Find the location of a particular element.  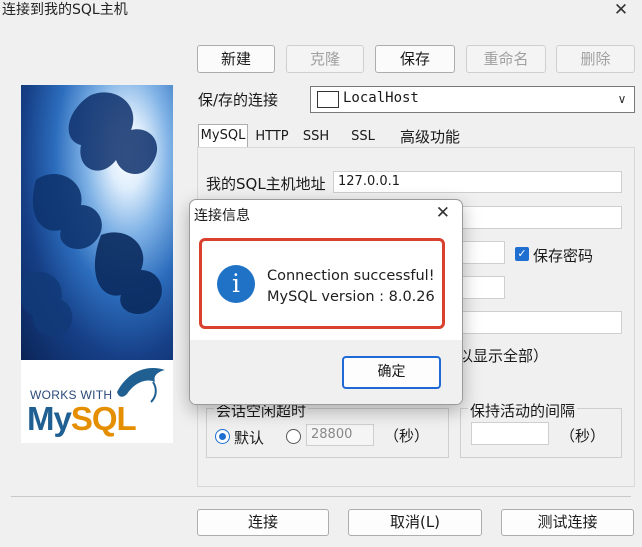

rename-button: 重命名 is located at coordinates (506, 59).